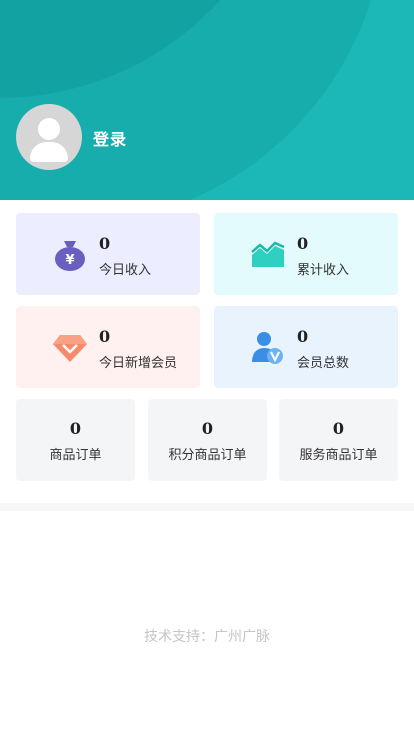 This screenshot has height=736, width=414. What do you see at coordinates (70, 348) in the screenshot?
I see `diamond-icon` at bounding box center [70, 348].